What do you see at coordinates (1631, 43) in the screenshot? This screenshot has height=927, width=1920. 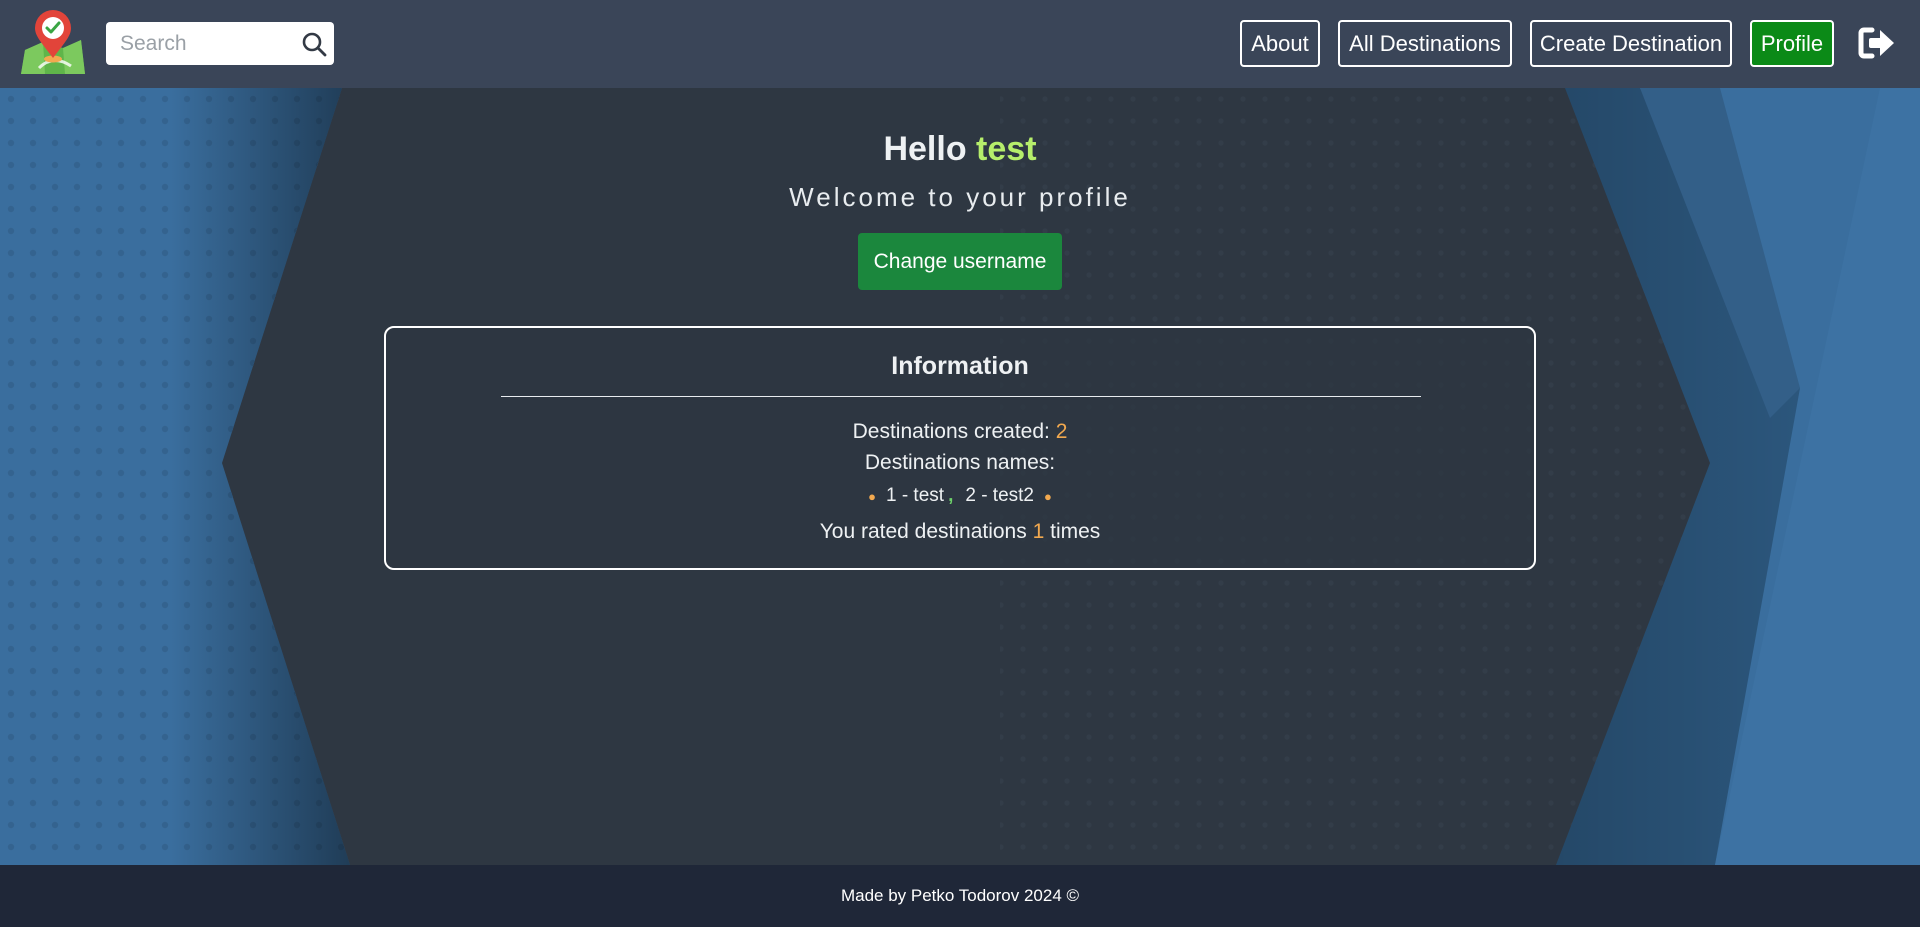 I see `create-destination-button: Create Destination` at bounding box center [1631, 43].